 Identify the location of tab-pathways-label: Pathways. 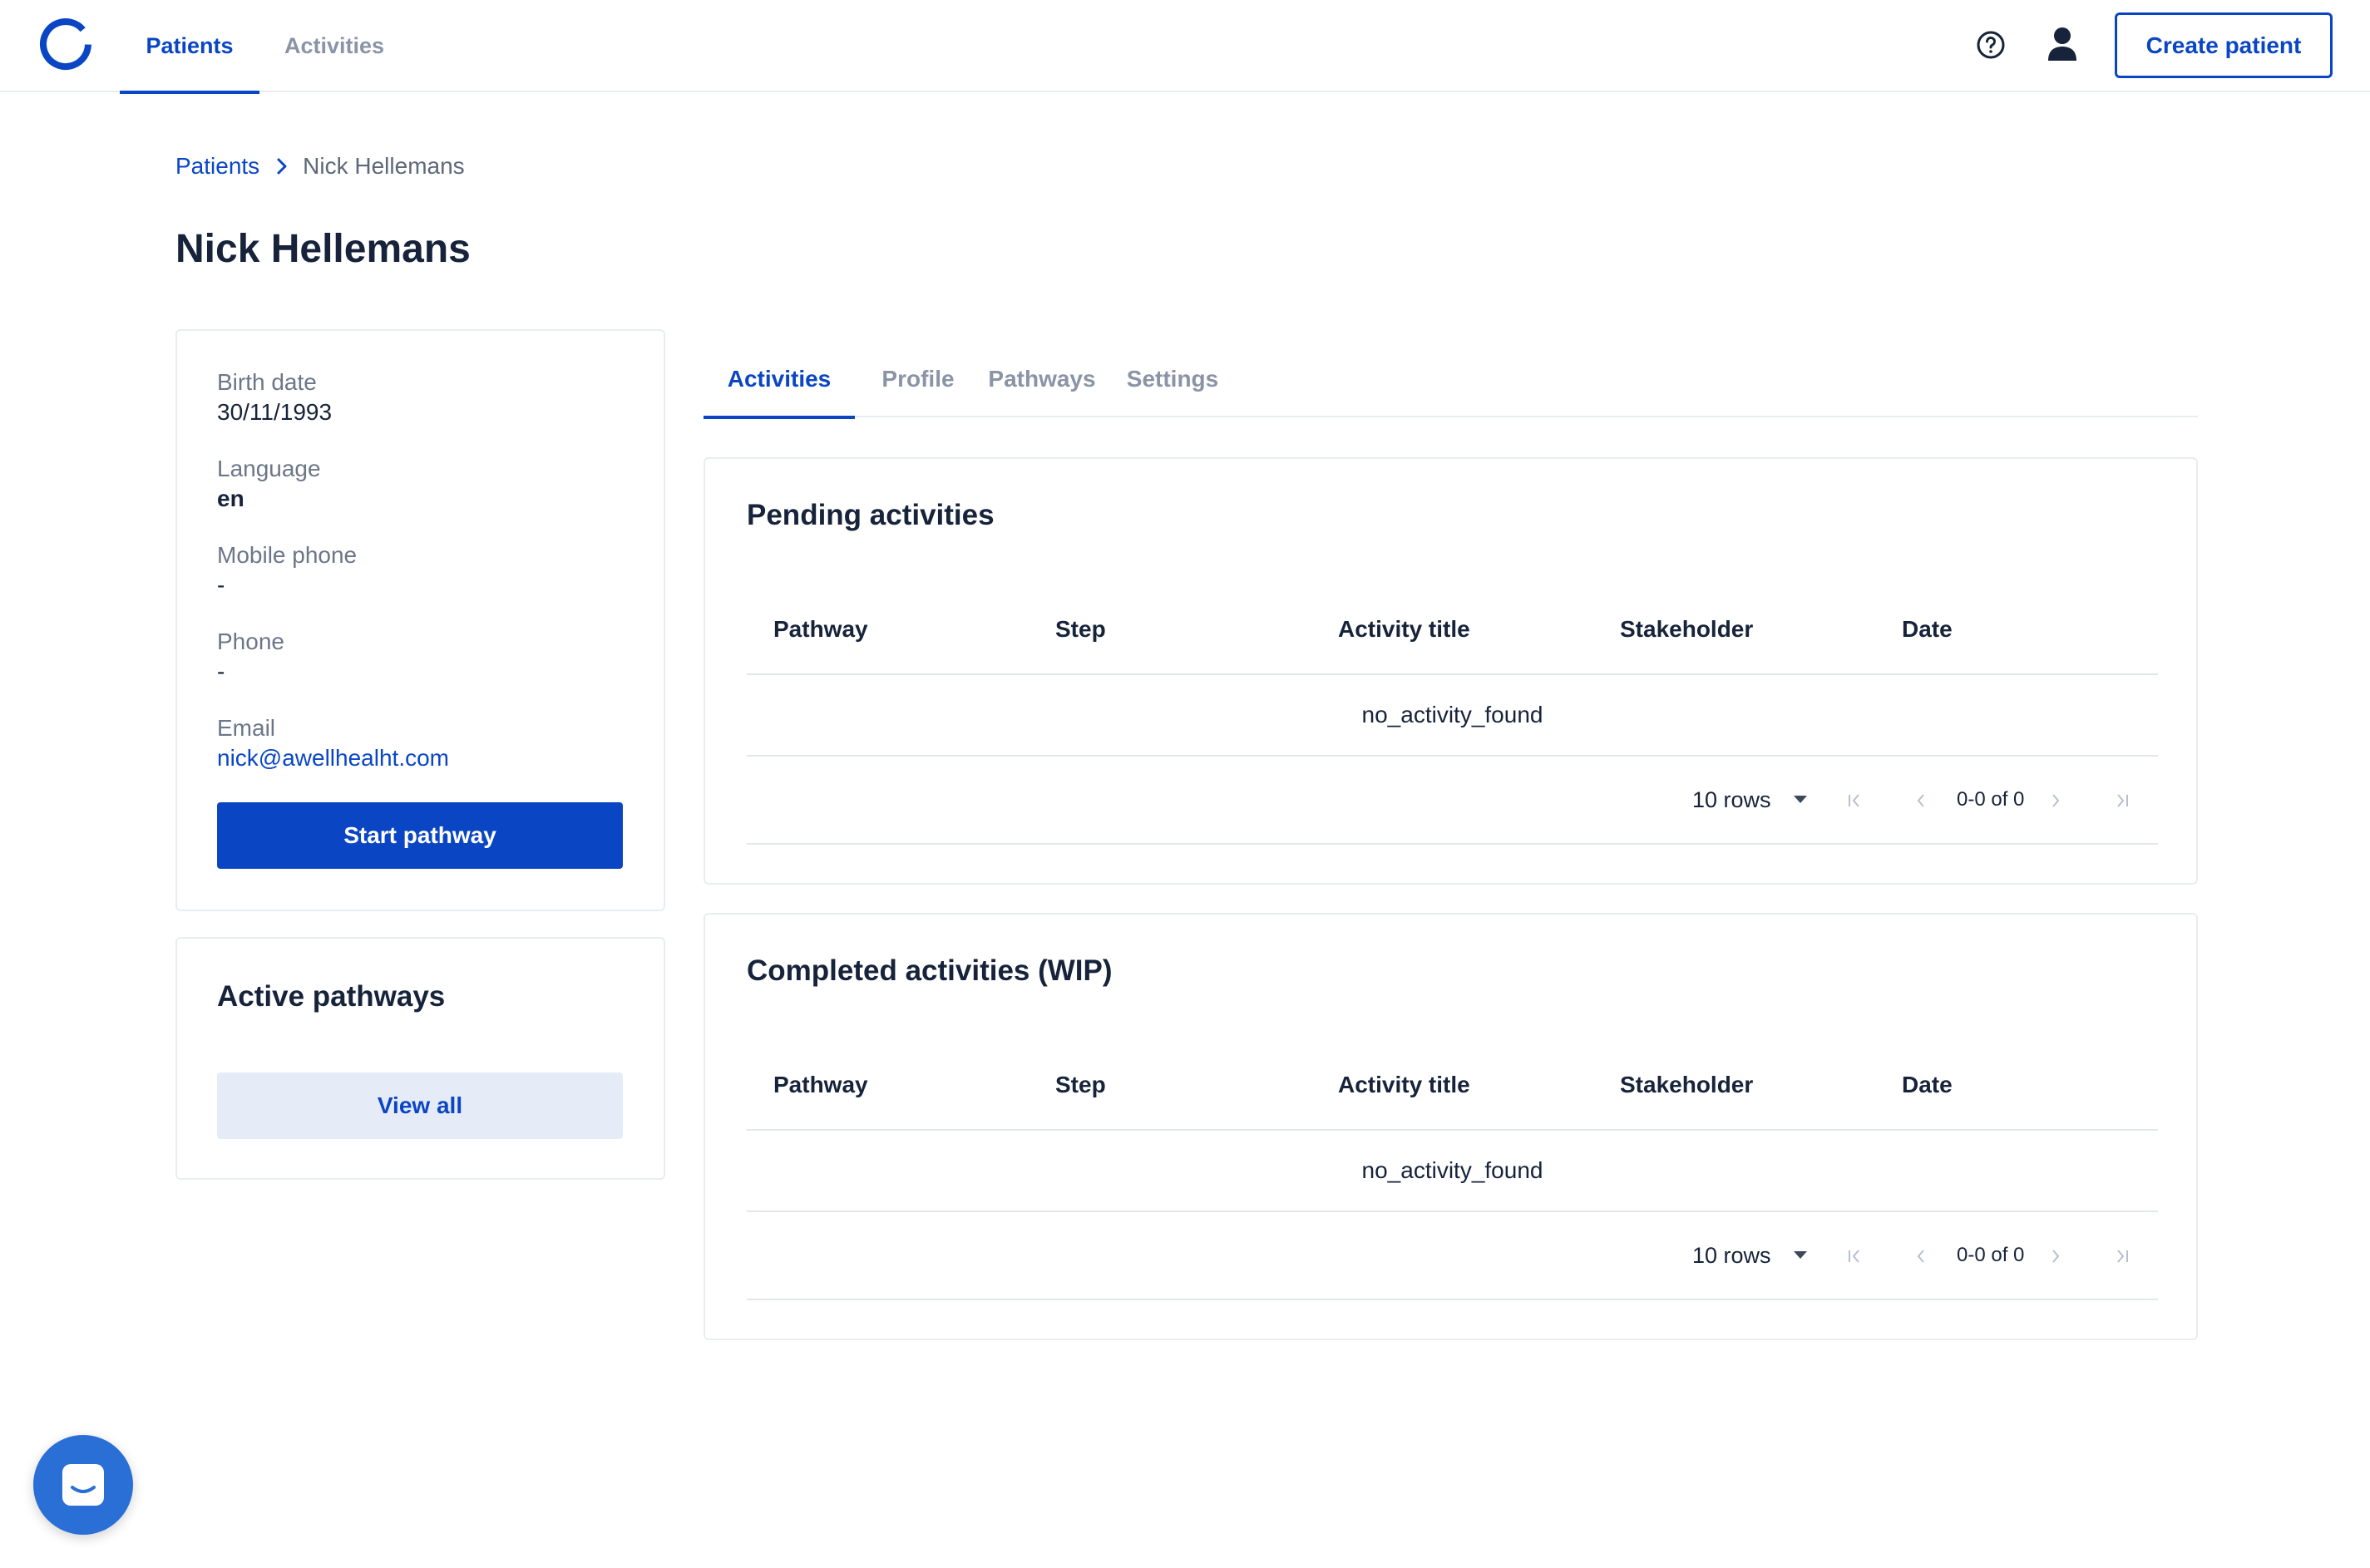
(1042, 379).